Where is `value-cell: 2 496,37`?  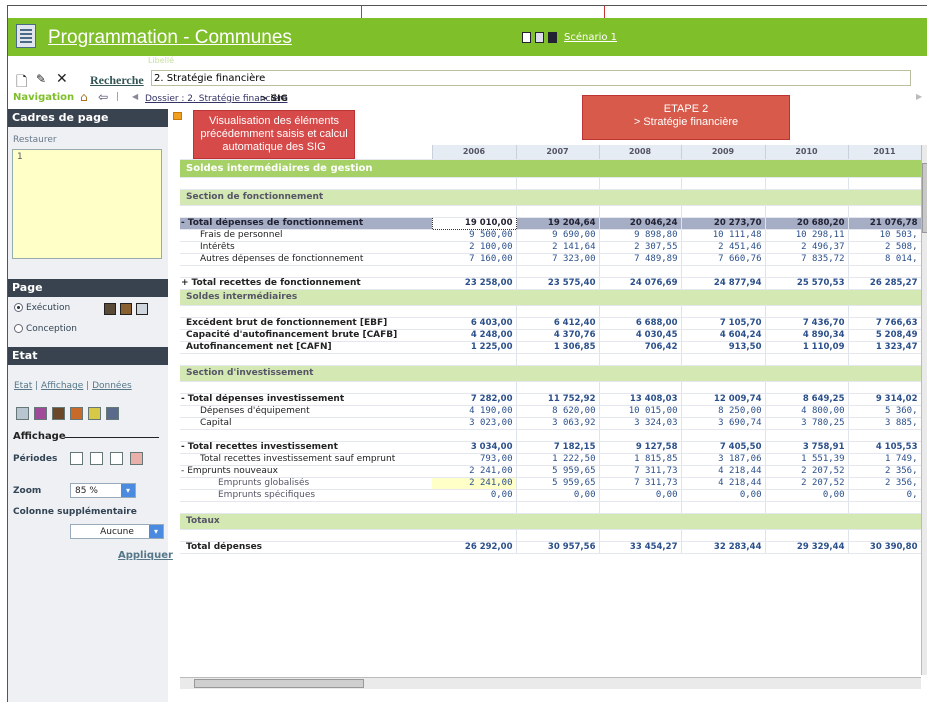 value-cell: 2 496,37 is located at coordinates (807, 247).